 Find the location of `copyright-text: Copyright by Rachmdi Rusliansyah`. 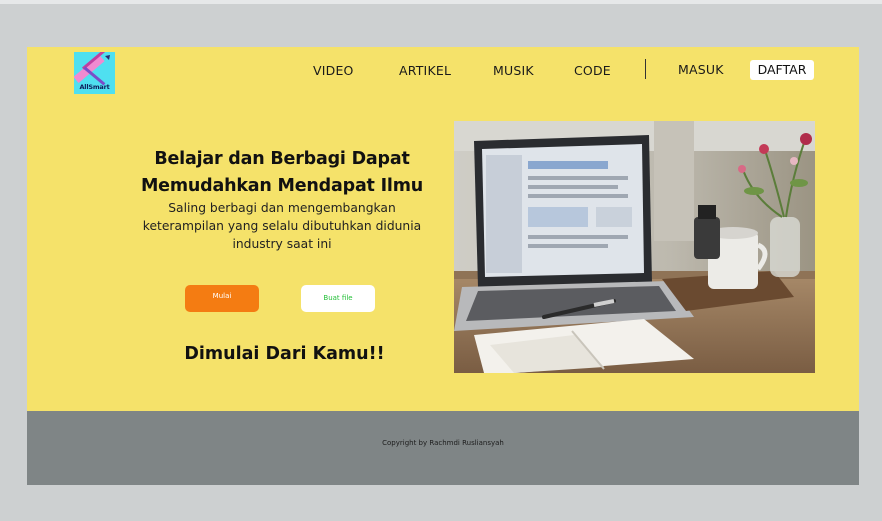

copyright-text: Copyright by Rachmdi Rusliansyah is located at coordinates (443, 443).